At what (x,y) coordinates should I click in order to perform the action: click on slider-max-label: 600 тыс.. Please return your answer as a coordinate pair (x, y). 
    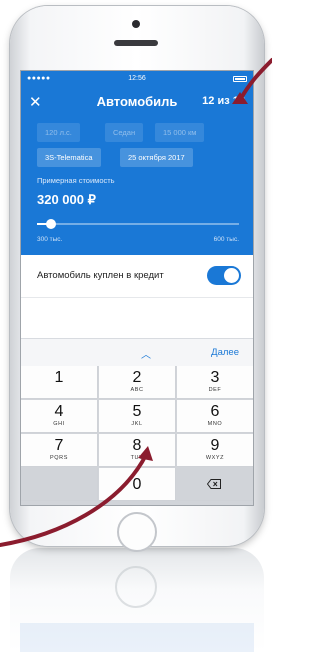
    Looking at the image, I should click on (226, 239).